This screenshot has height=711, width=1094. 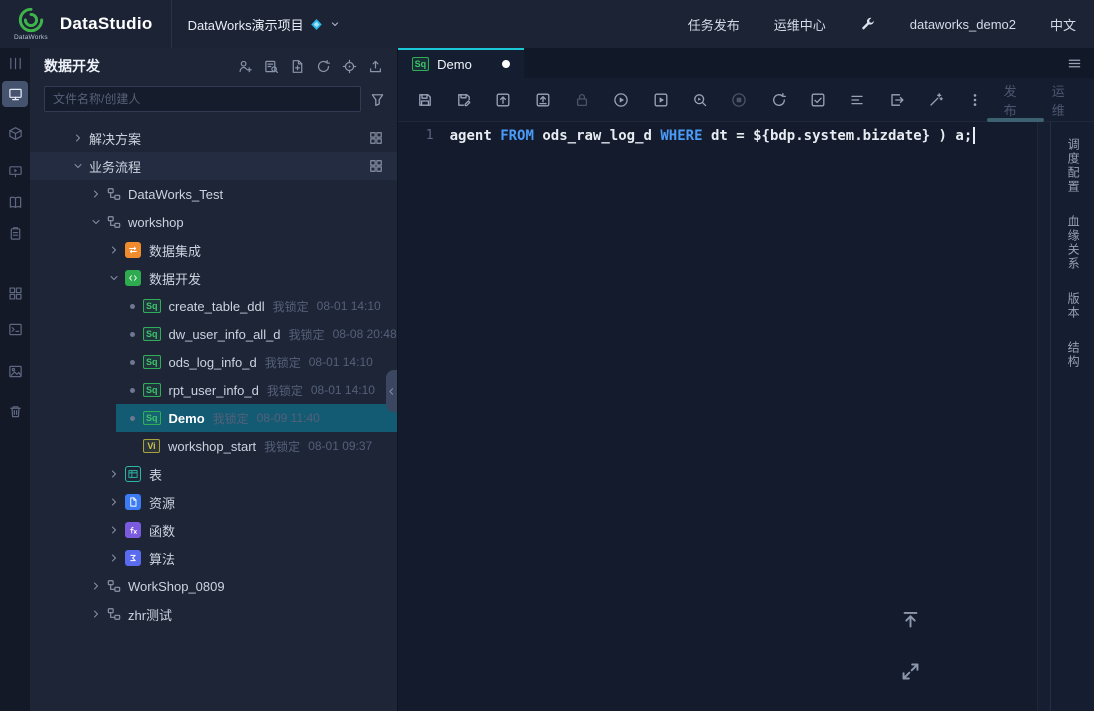 What do you see at coordinates (897, 100) in the screenshot?
I see `export-button` at bounding box center [897, 100].